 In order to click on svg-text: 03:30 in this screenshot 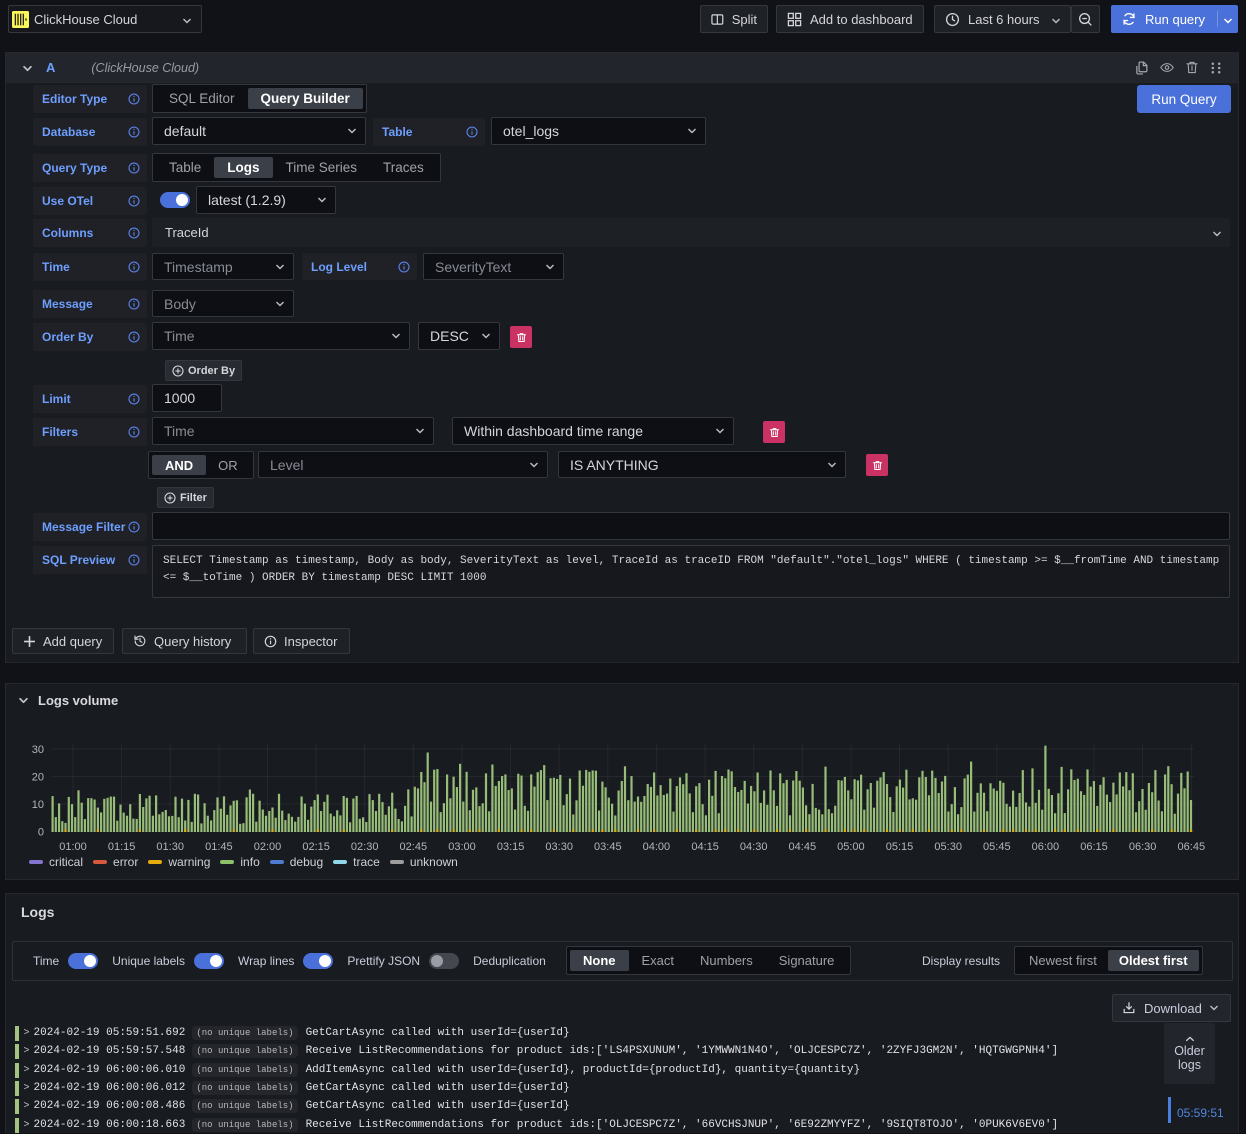, I will do `click(559, 847)`.